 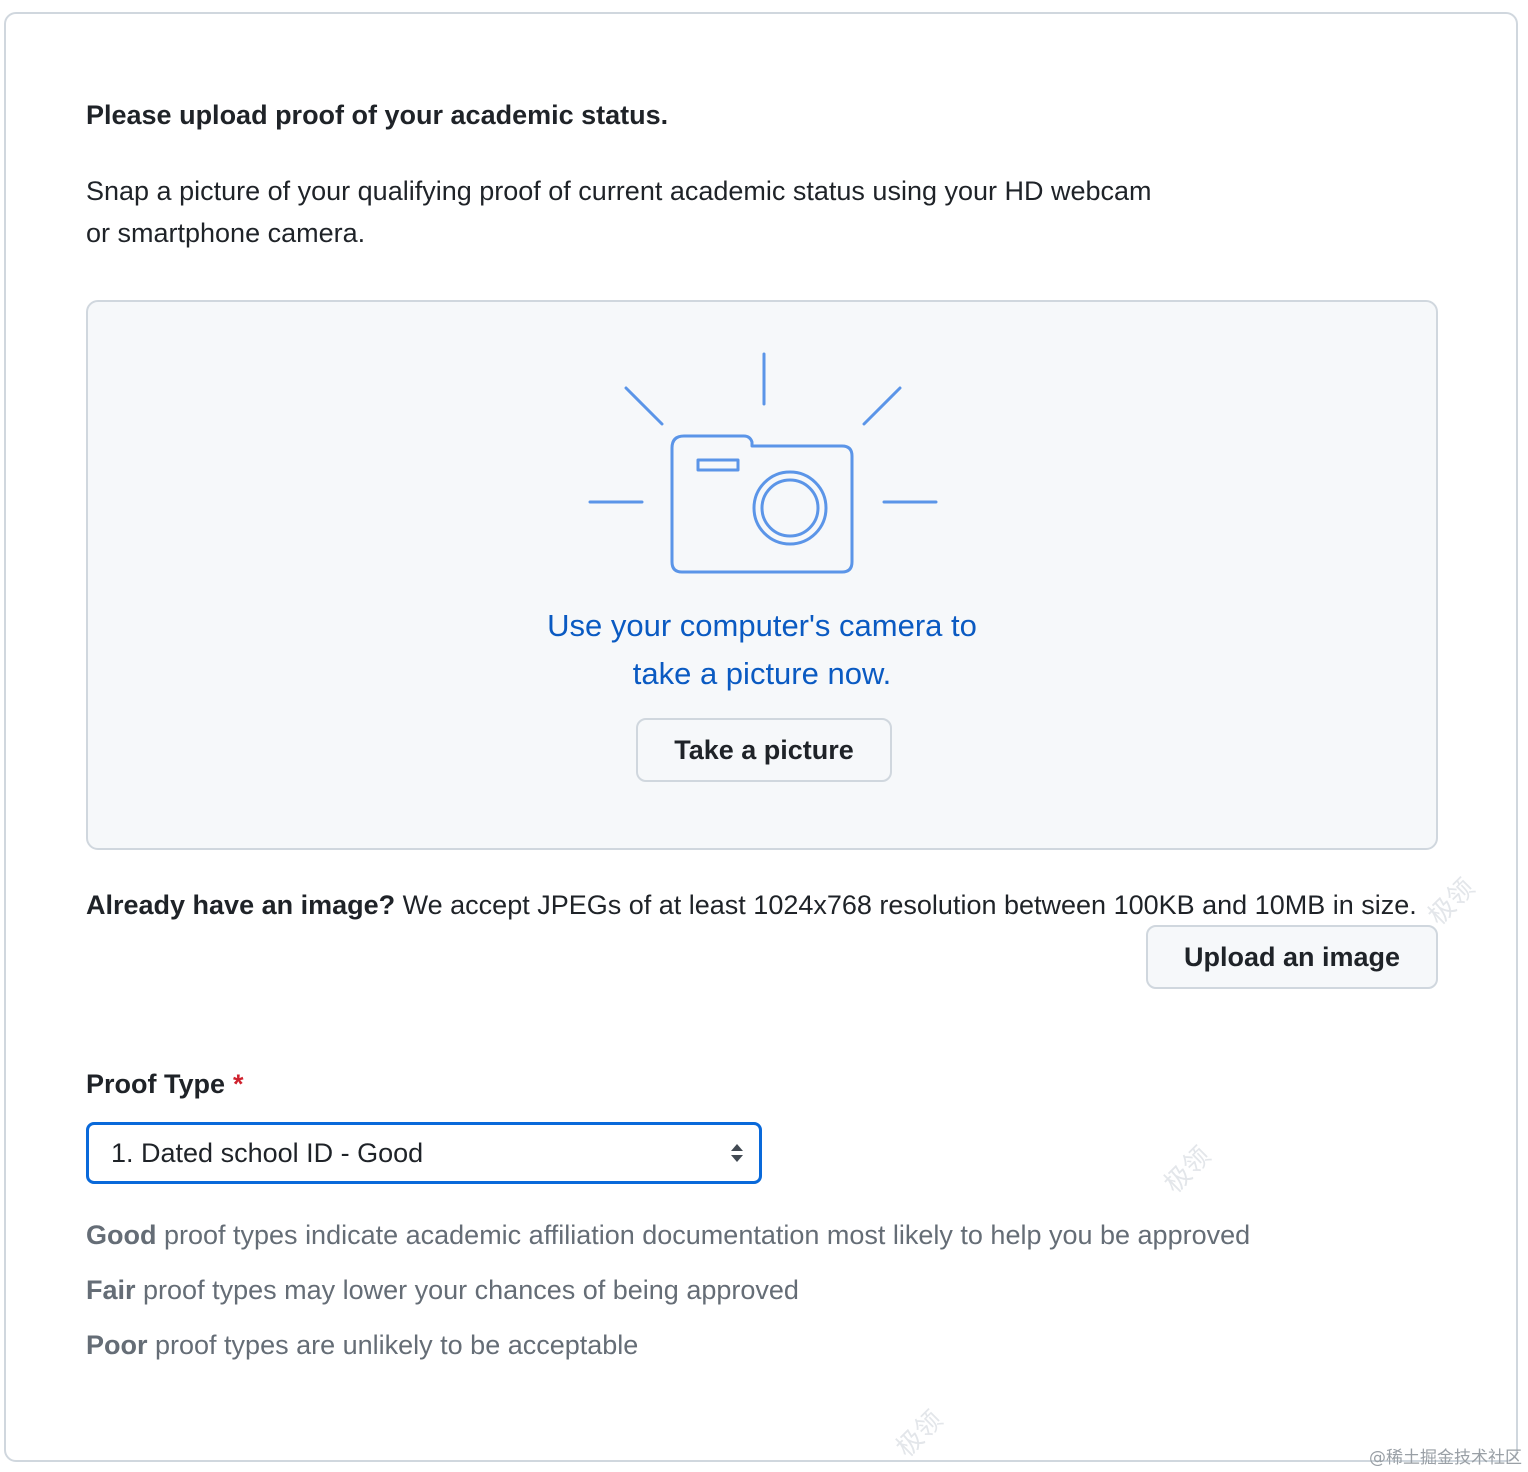 What do you see at coordinates (156, 1084) in the screenshot?
I see `proof-type-label-text: Proof Type` at bounding box center [156, 1084].